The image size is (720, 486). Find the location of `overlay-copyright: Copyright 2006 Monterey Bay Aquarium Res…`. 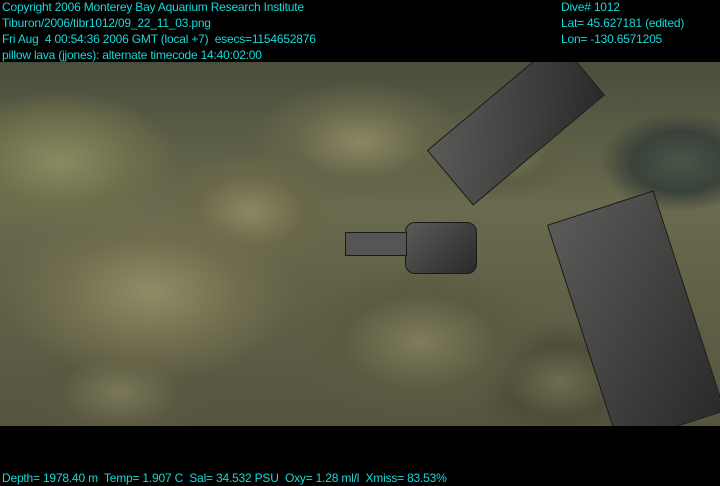

overlay-copyright: Copyright 2006 Monterey Bay Aquarium Res… is located at coordinates (153, 7).